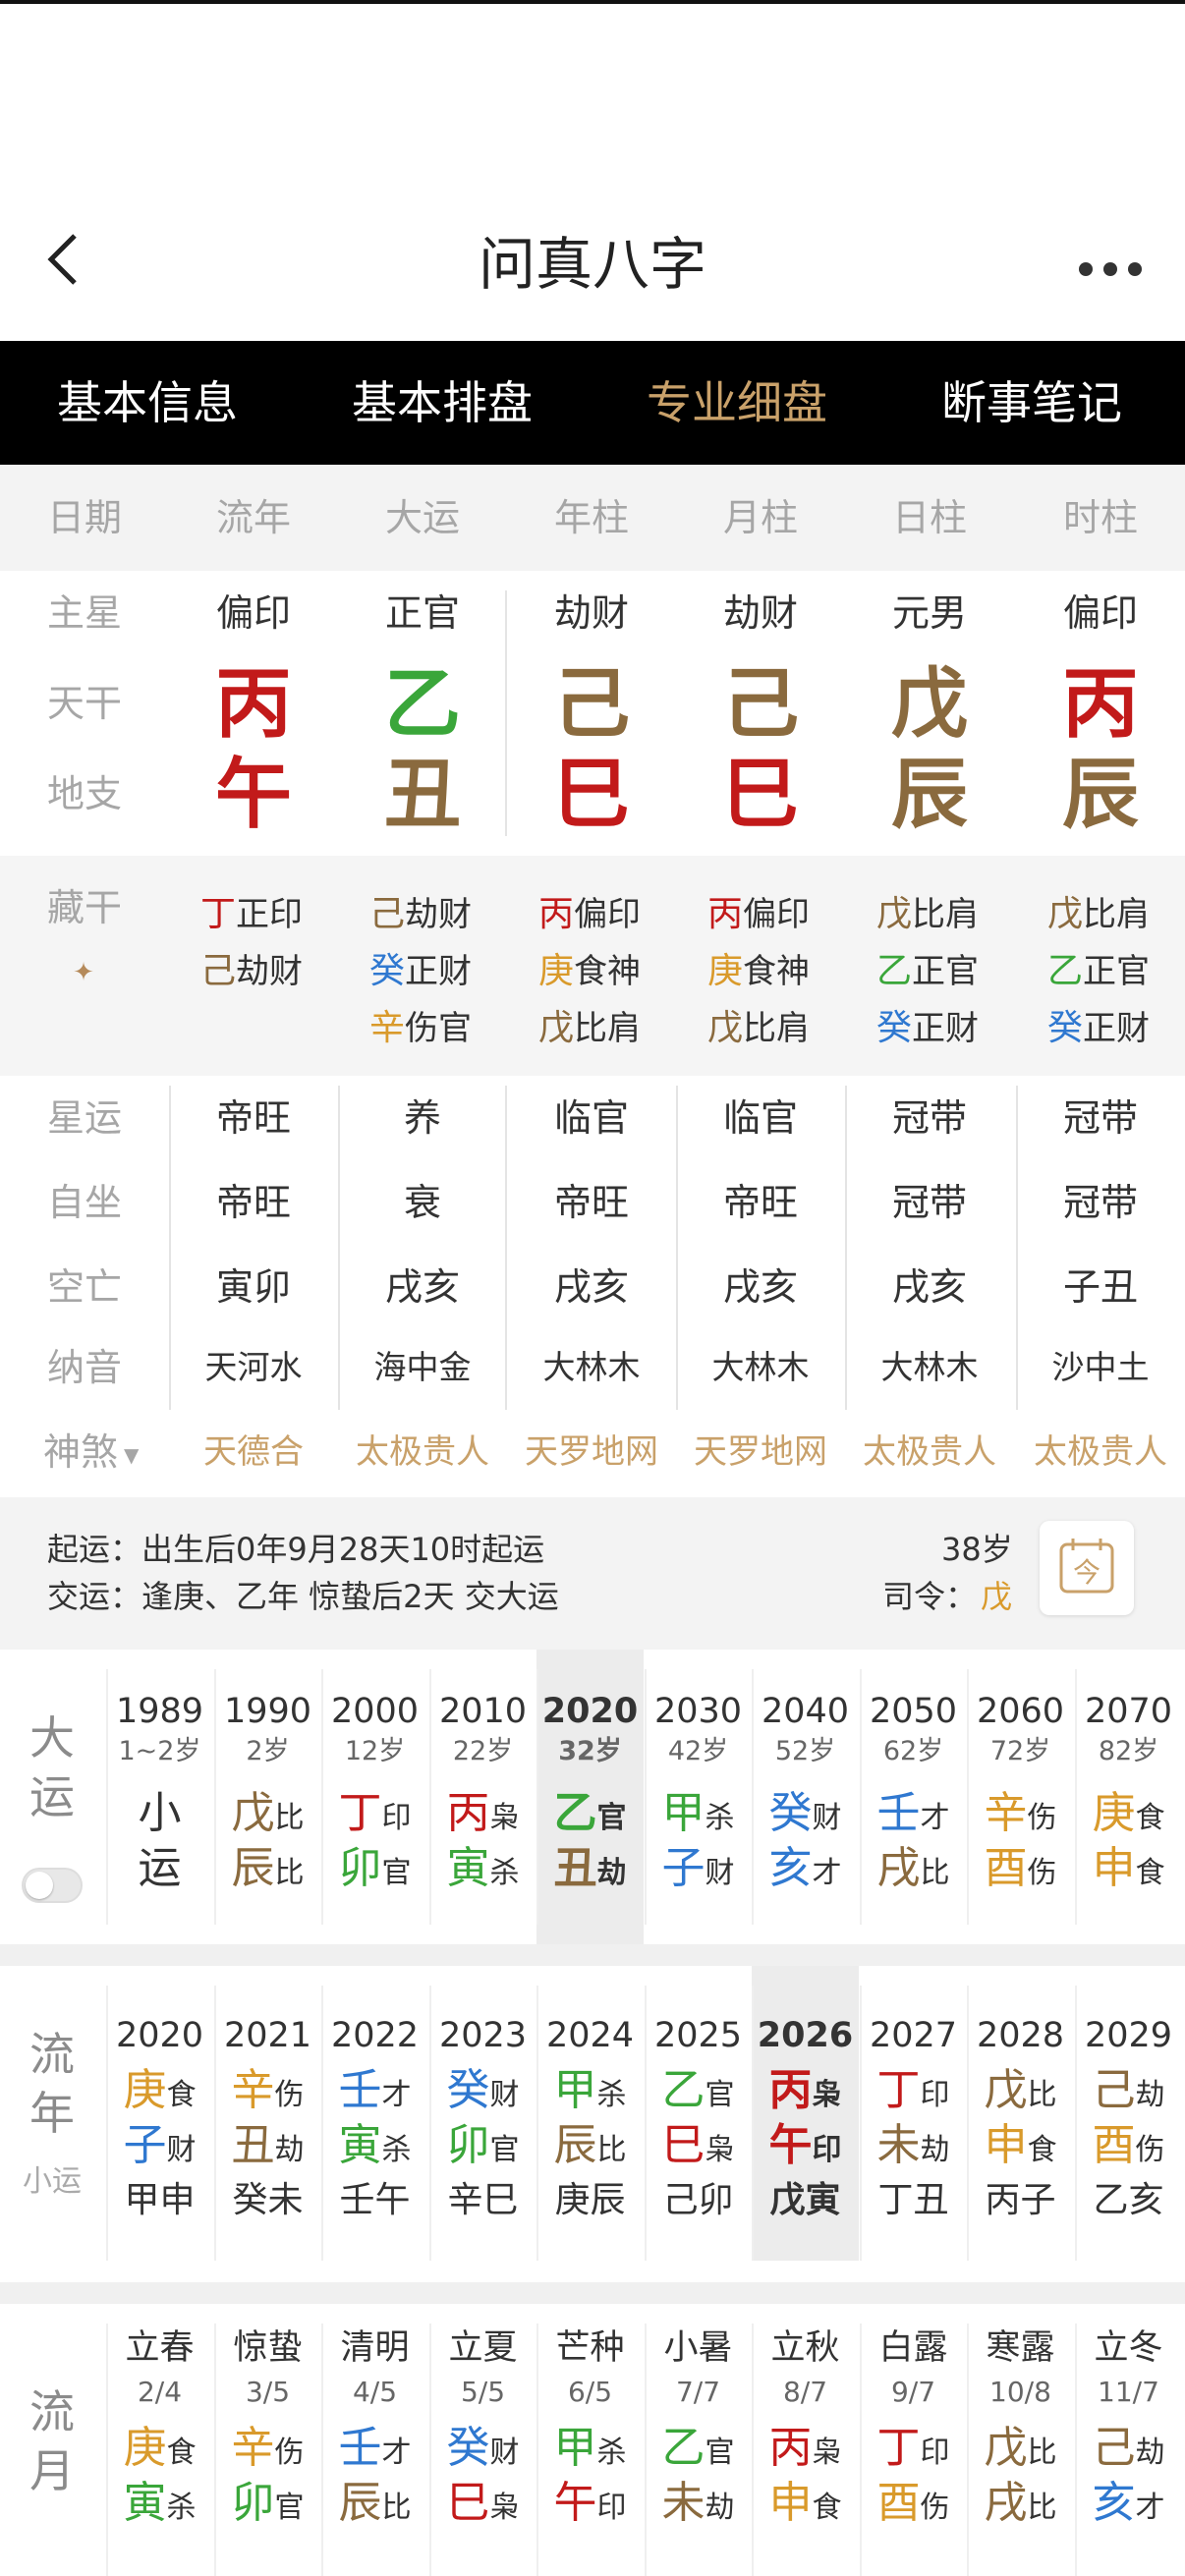 The image size is (1185, 2576). I want to click on hidden-stem-char: 庚, so click(726, 971).